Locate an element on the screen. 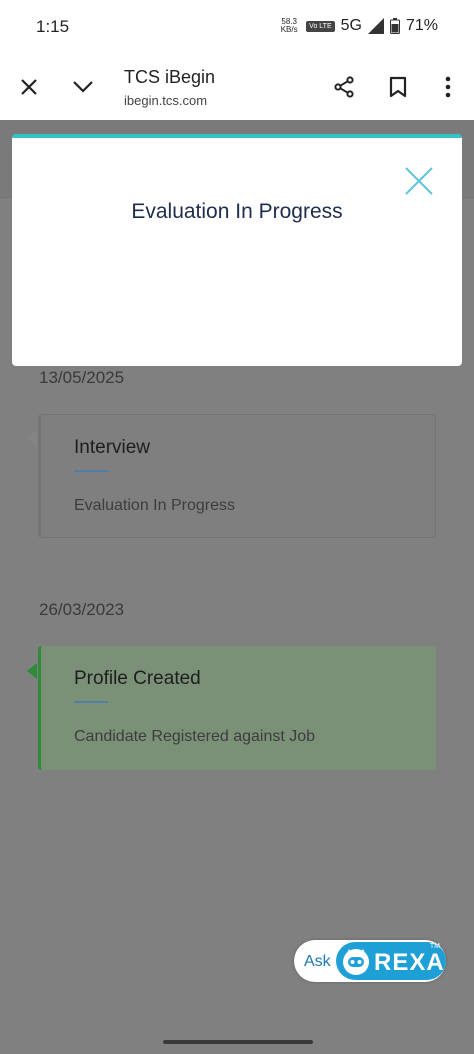 This screenshot has width=474, height=1054. timeline-card-interview: Interview Evaluation In Progress is located at coordinates (237, 476).